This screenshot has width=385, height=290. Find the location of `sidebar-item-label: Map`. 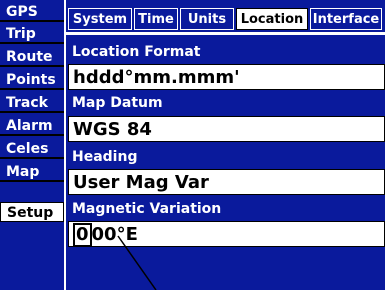

sidebar-item-label: Map is located at coordinates (23, 172).